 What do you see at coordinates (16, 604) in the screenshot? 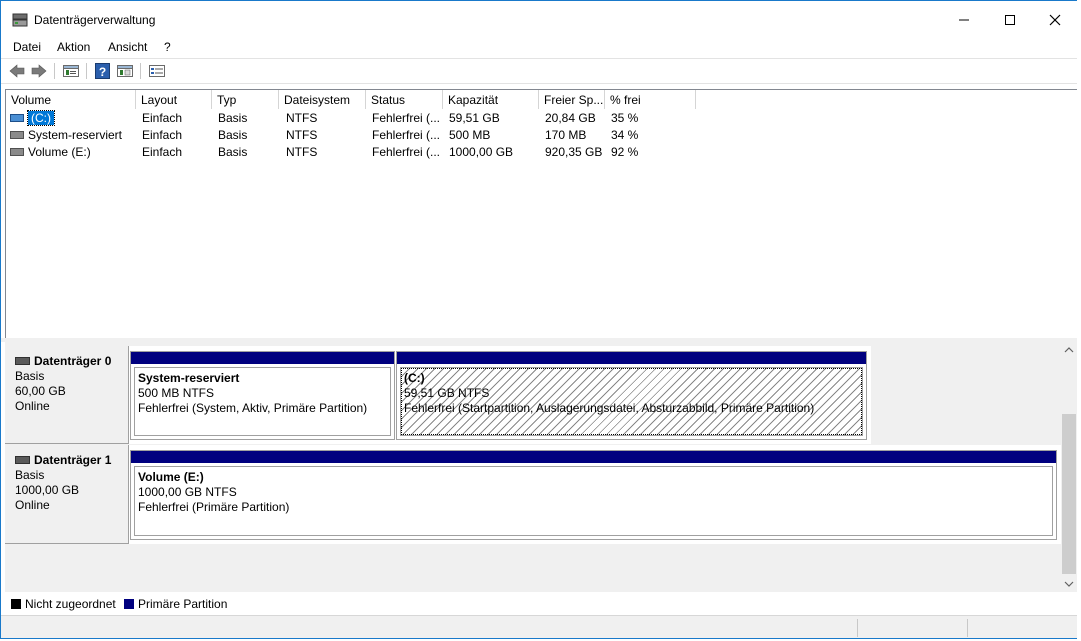
I see `legend-swatch-unallocated` at bounding box center [16, 604].